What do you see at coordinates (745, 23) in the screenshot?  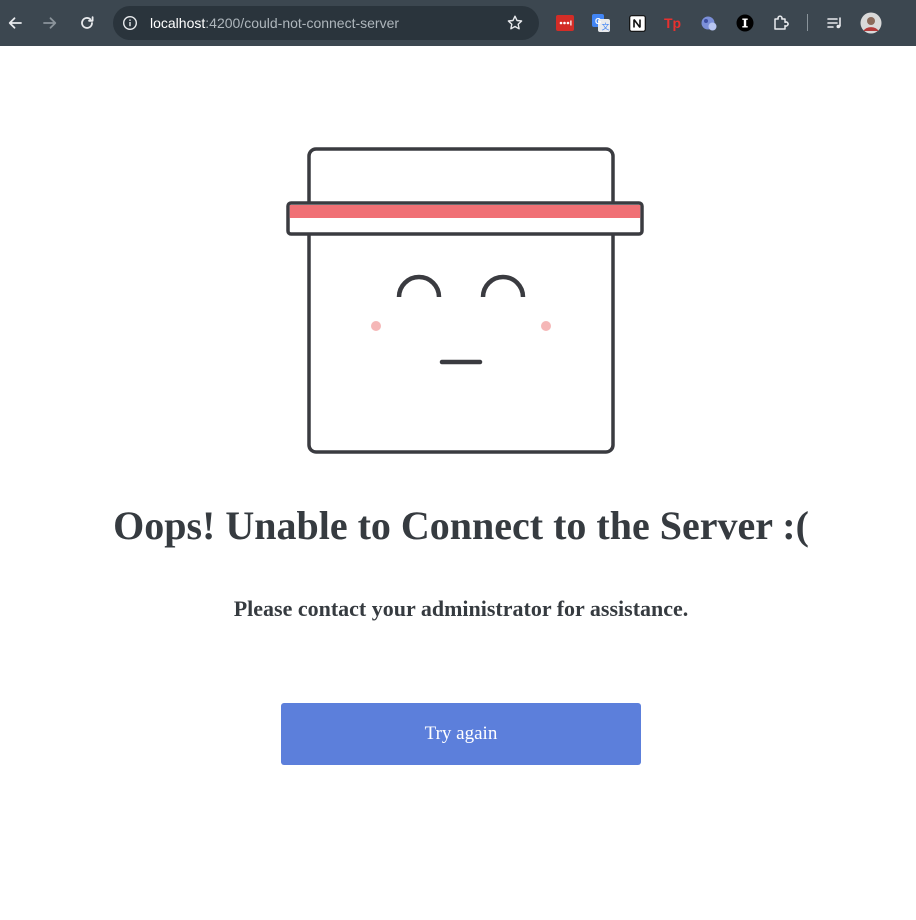 I see `info-i-icon` at bounding box center [745, 23].